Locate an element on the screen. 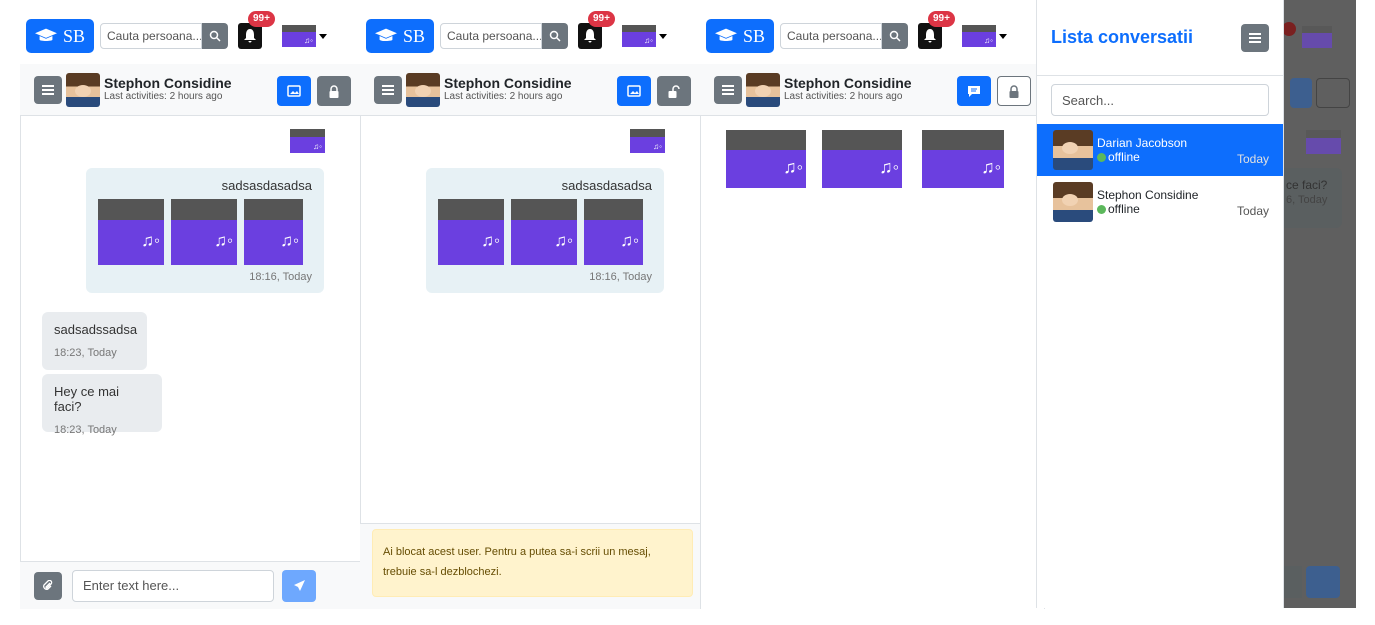 This screenshot has width=1375, height=625. message-images: ♫◦ ♫◦ ♫◦ is located at coordinates (205, 229).